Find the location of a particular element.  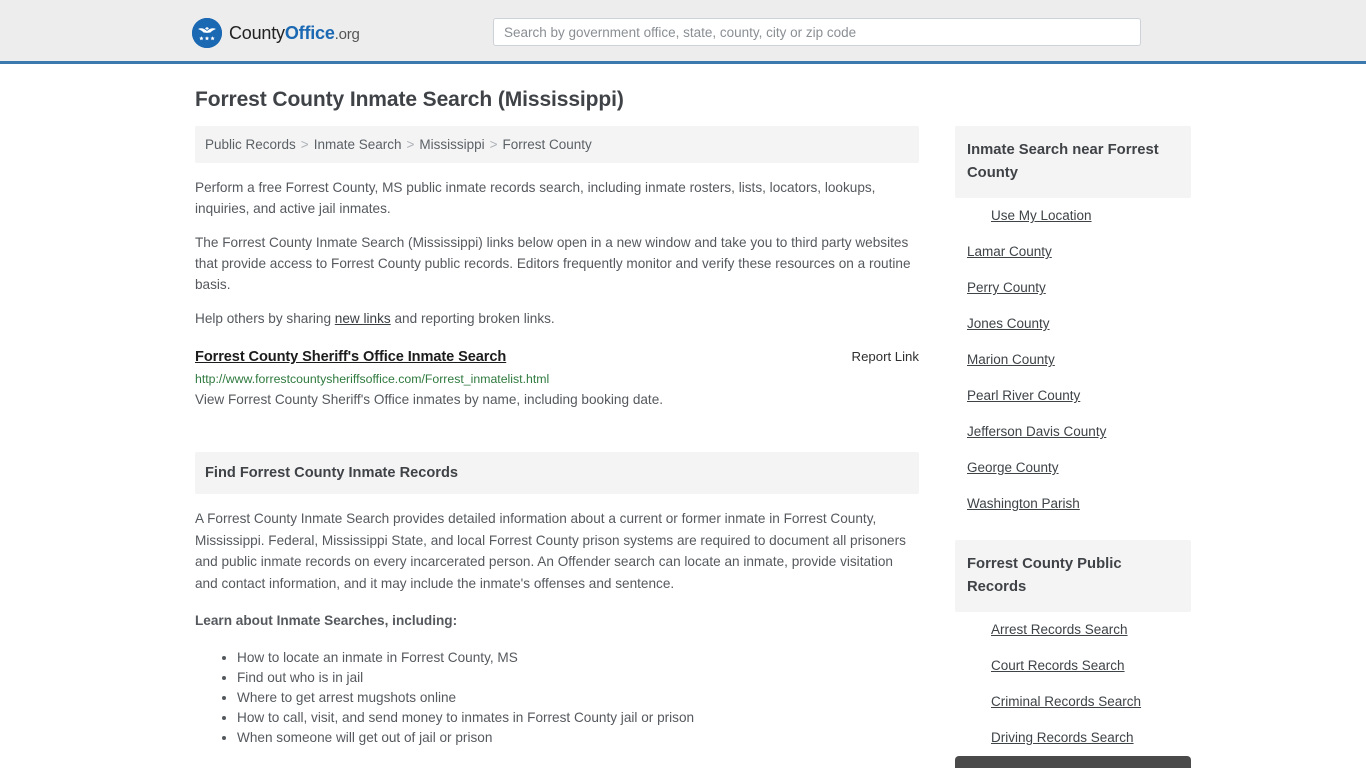

sidebar-item-jefferson-davis-county: Jefferson Davis County is located at coordinates (1073, 432).